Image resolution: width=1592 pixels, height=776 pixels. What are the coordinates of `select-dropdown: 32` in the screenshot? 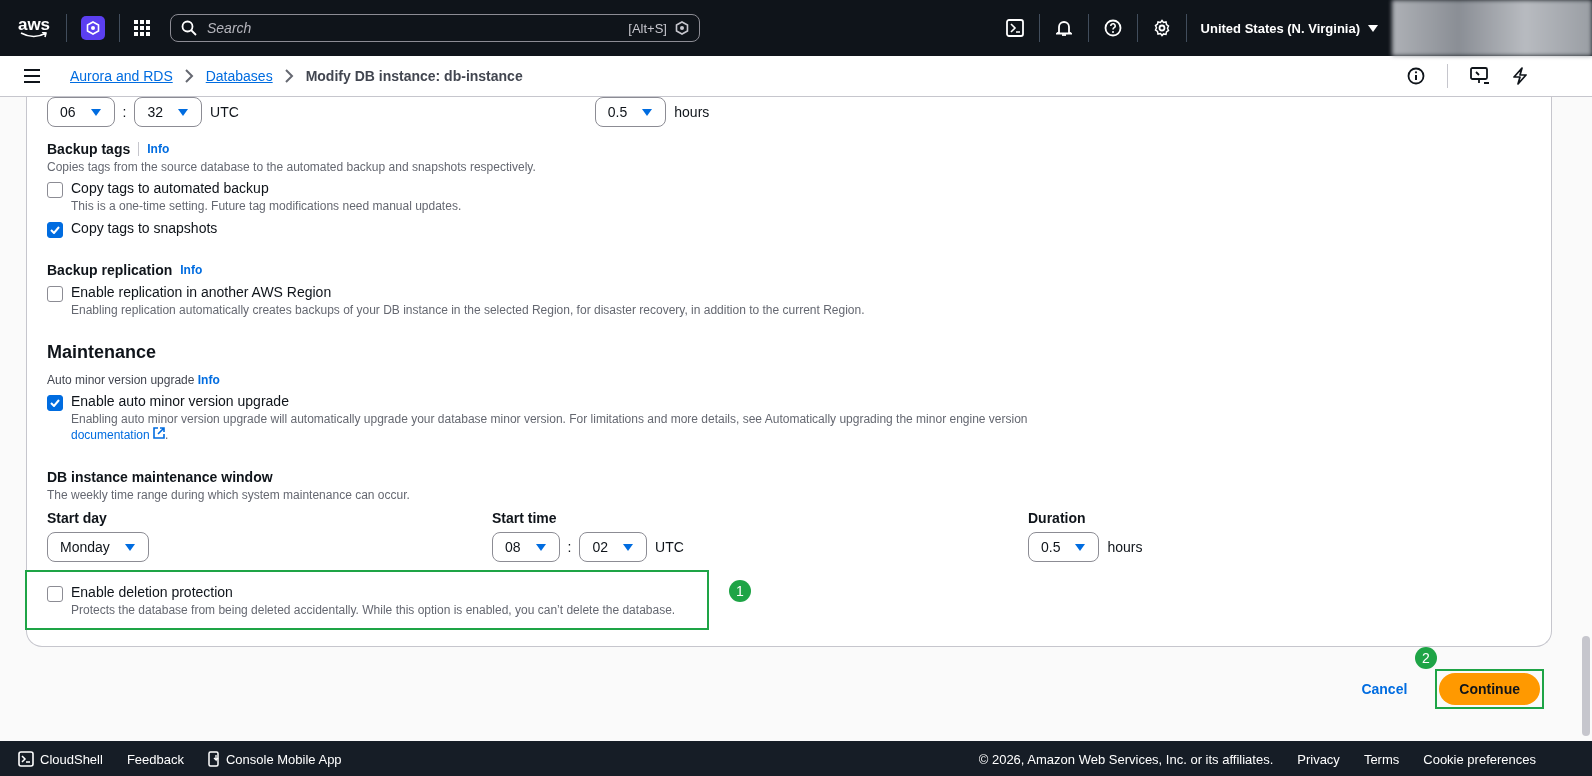 It's located at (168, 112).